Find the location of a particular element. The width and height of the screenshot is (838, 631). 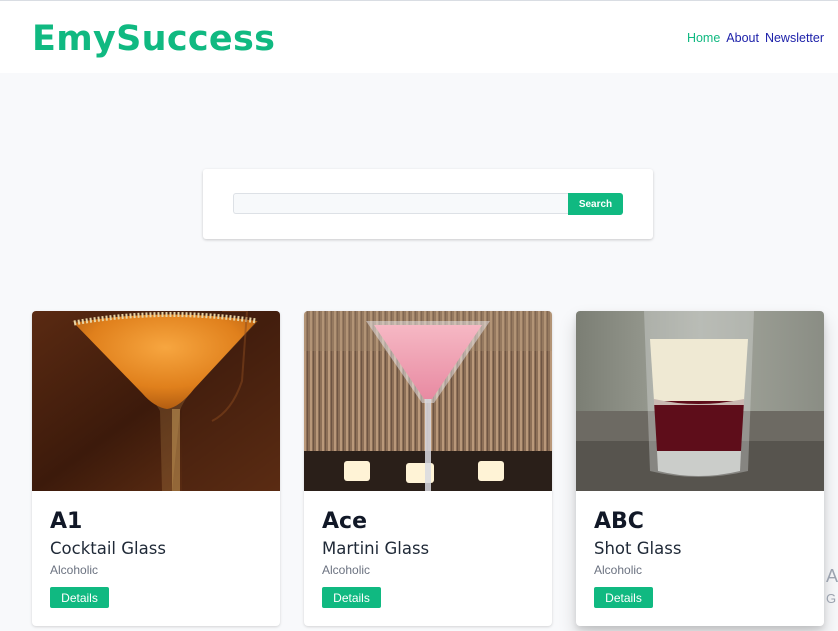

edge-overlay-letter-2: G is located at coordinates (831, 598).